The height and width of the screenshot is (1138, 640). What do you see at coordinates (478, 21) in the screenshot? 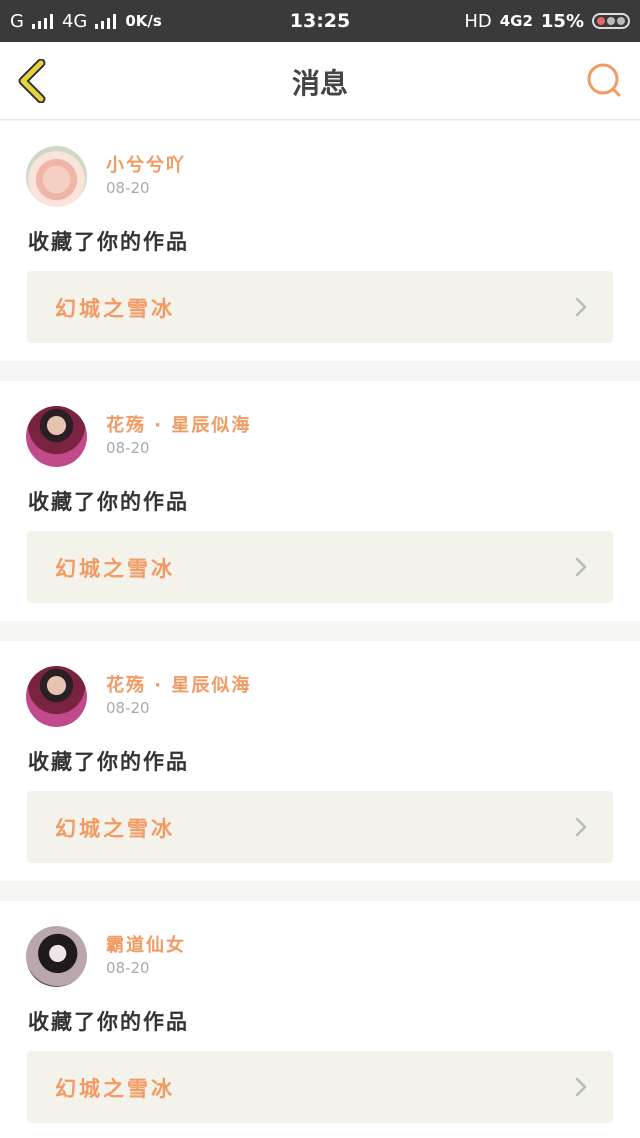
I see `hd-label: HD` at bounding box center [478, 21].